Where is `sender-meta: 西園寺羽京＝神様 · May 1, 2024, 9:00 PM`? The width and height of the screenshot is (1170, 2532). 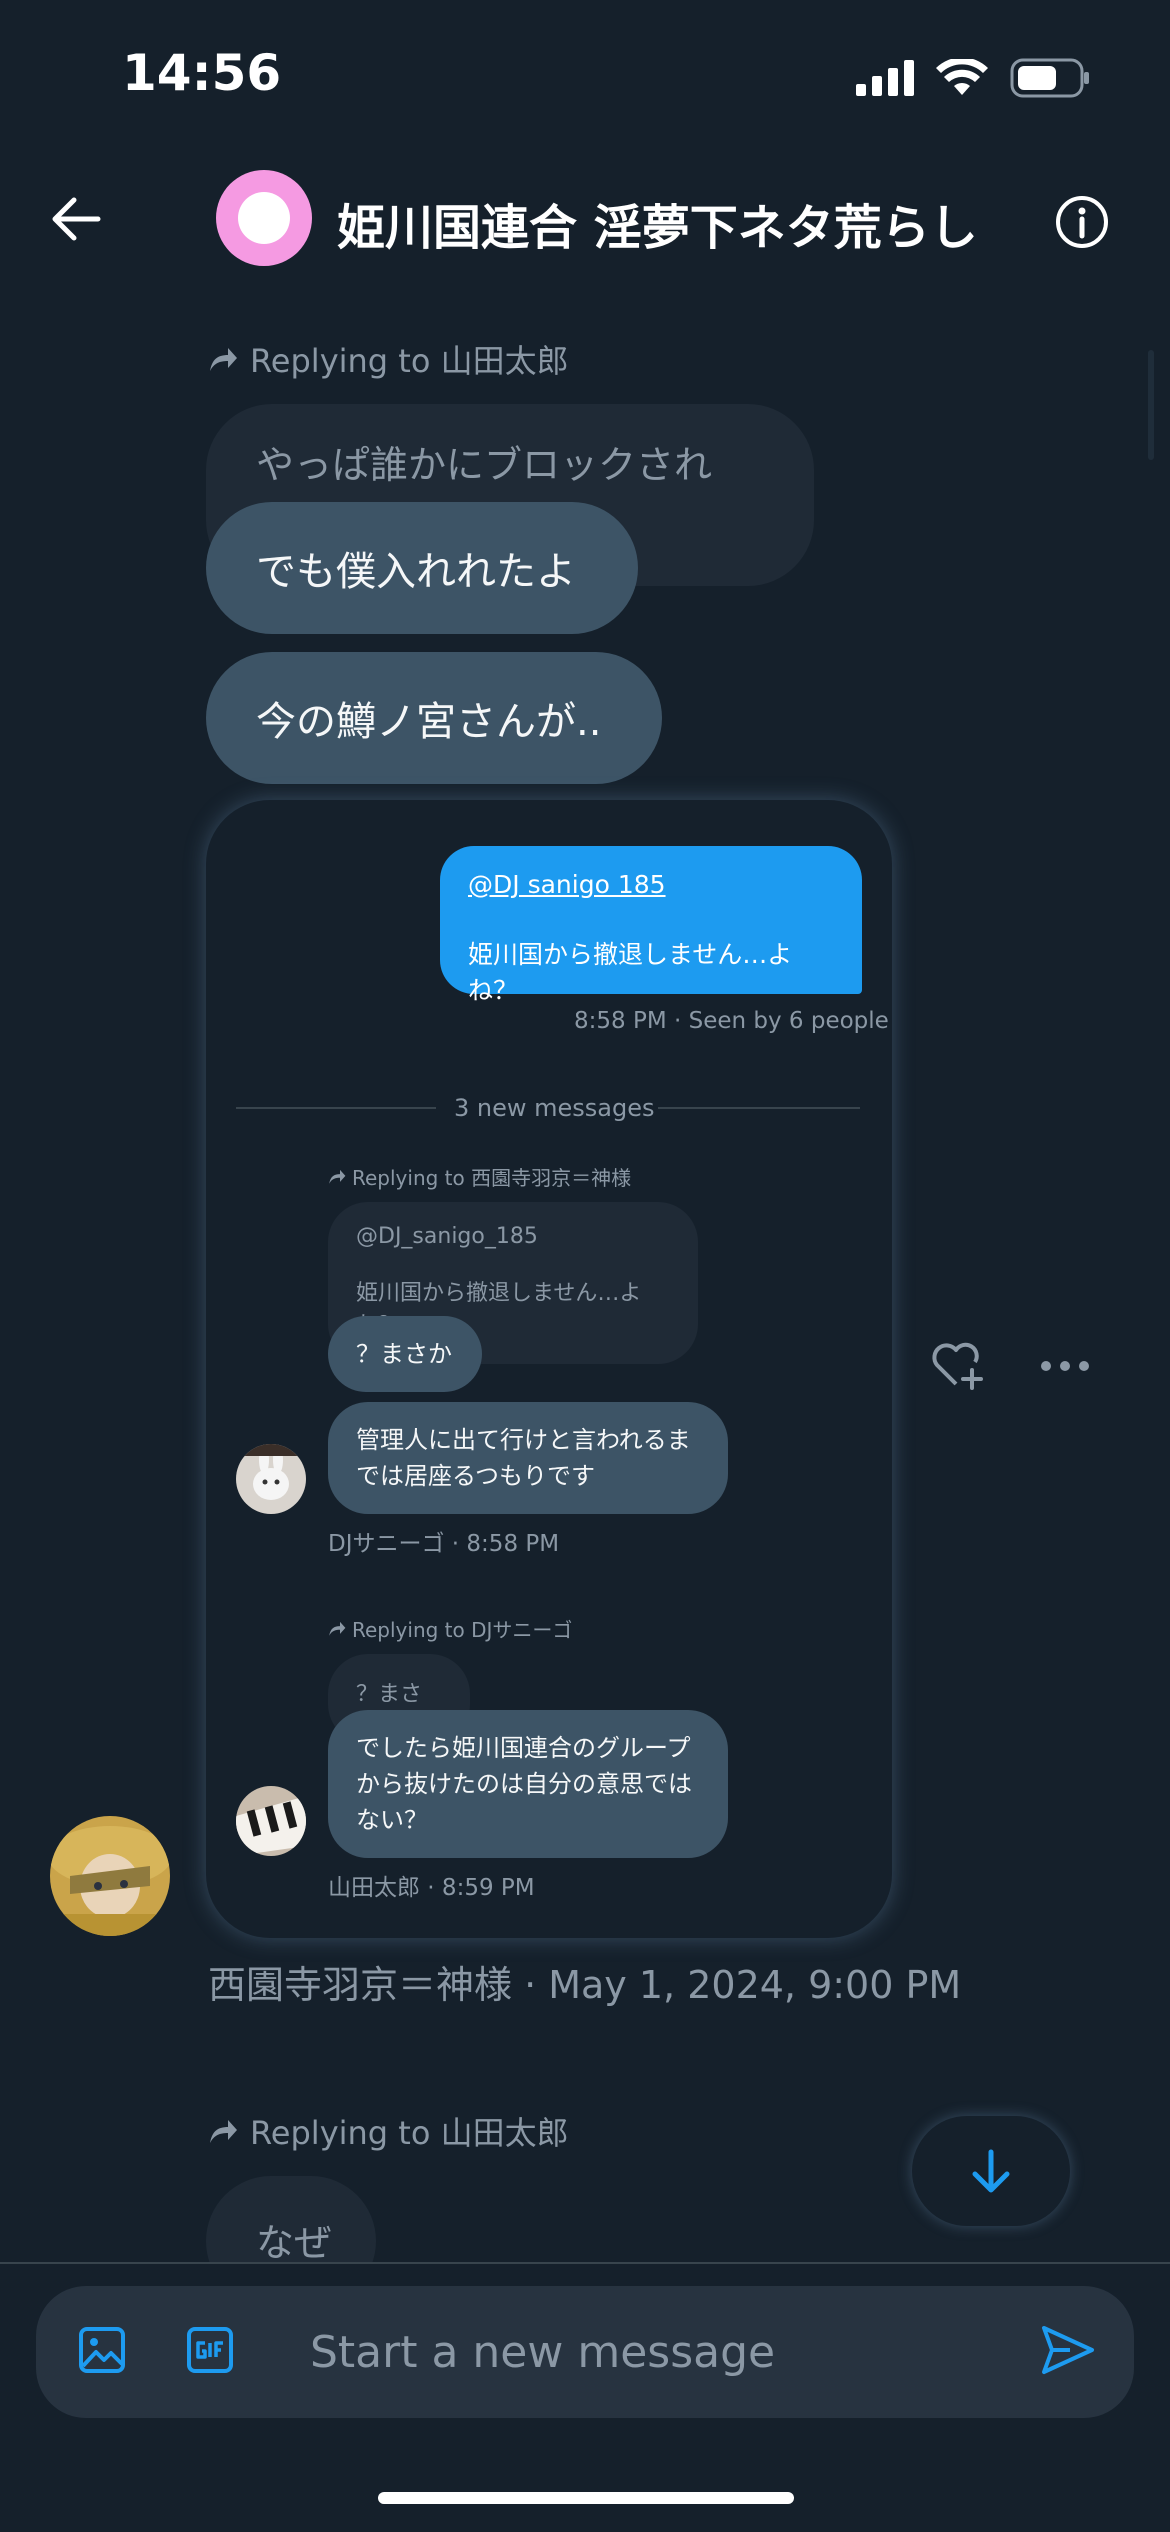
sender-meta: 西園寺羽京＝神様 · May 1, 2024, 9:00 PM is located at coordinates (585, 1985).